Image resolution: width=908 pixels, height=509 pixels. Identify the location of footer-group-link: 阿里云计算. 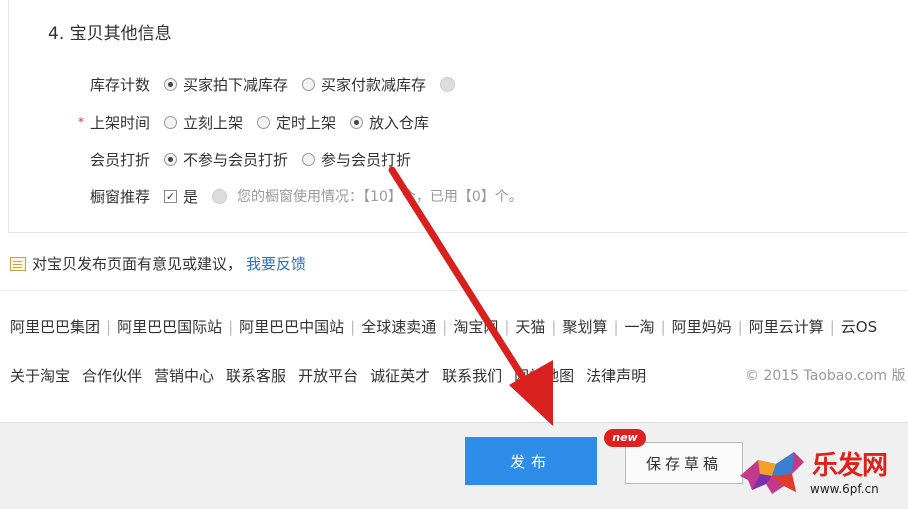
(786, 327).